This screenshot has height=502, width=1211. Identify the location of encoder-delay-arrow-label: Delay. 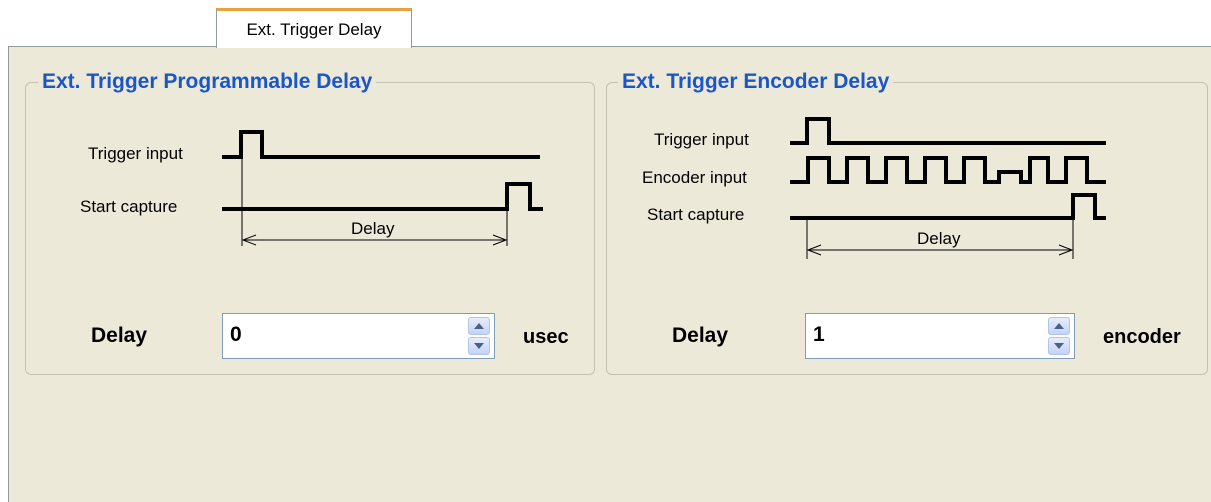
(939, 238).